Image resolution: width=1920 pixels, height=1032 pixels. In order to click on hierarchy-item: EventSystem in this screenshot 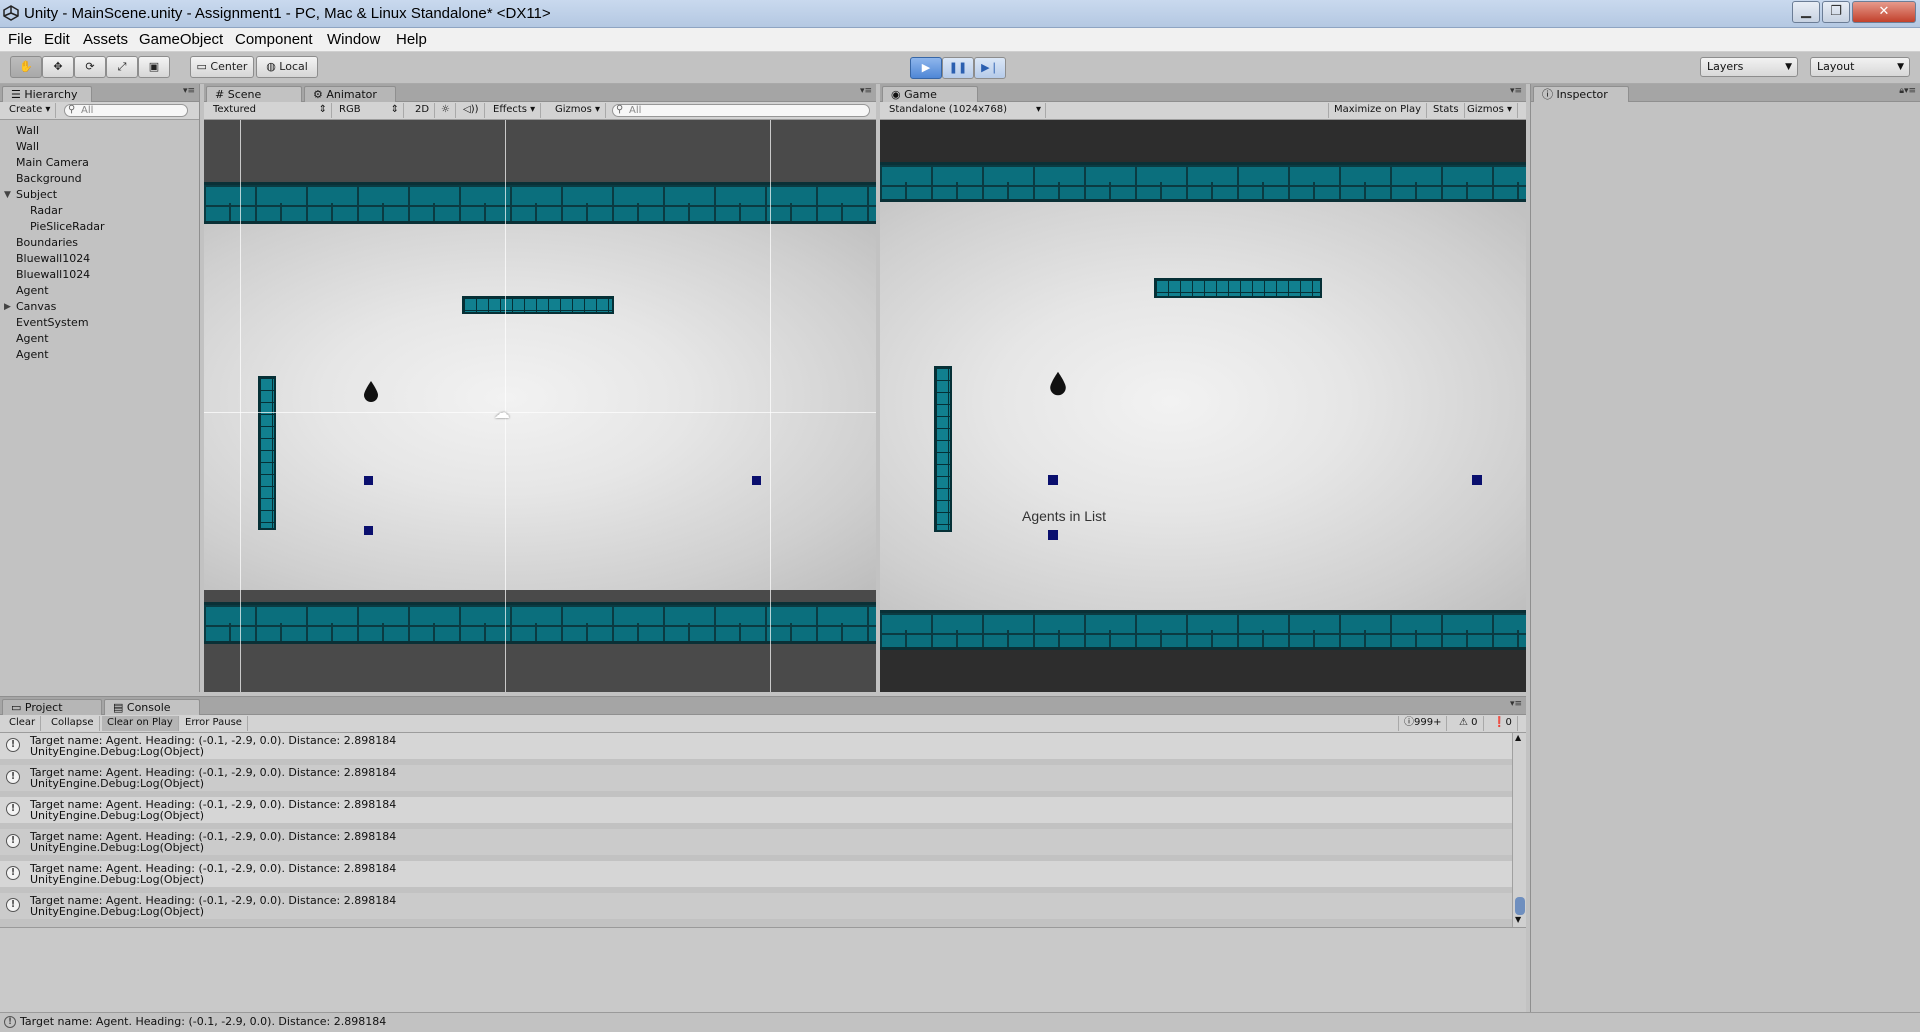, I will do `click(52, 322)`.